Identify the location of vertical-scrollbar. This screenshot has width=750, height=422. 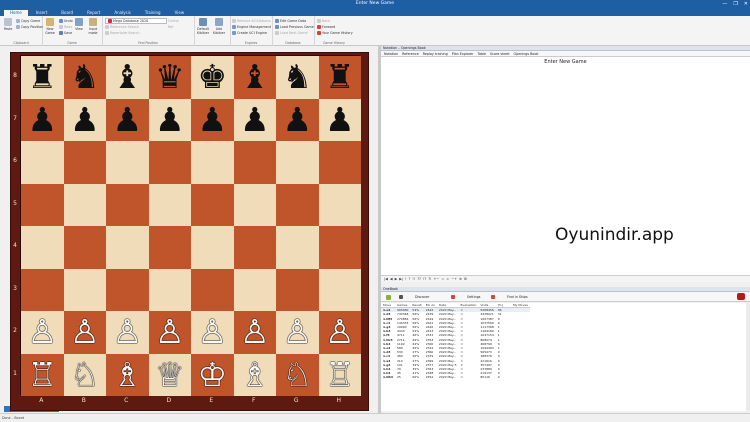
(748, 357).